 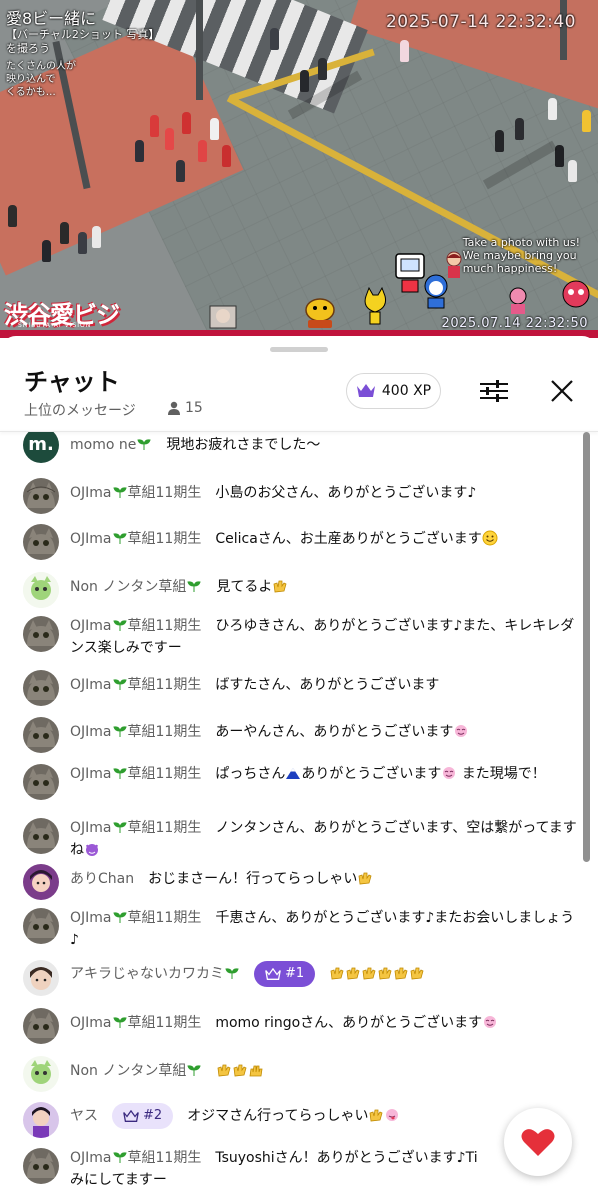 What do you see at coordinates (327, 685) in the screenshot?
I see `message-text: ばすたさん、ありがとうございます` at bounding box center [327, 685].